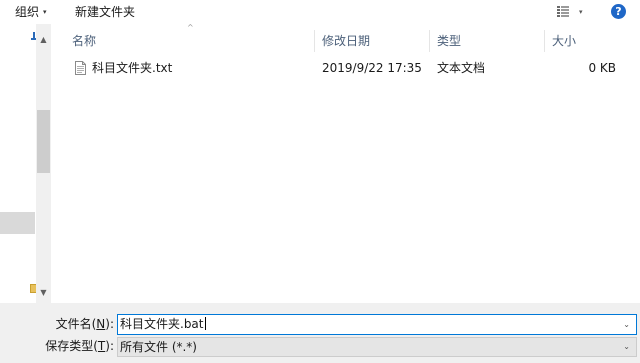  Describe the element at coordinates (76, 324) in the screenshot. I see `filename-label-text: 文件名(` at that location.